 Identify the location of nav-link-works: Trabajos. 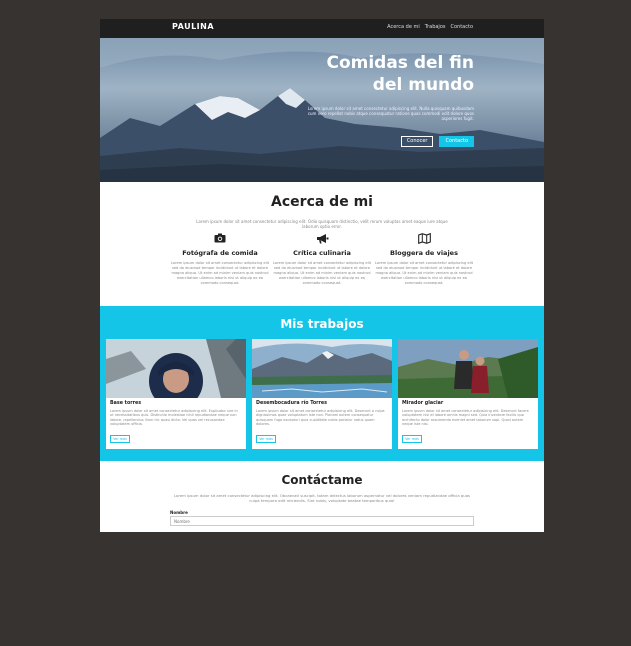
(435, 27).